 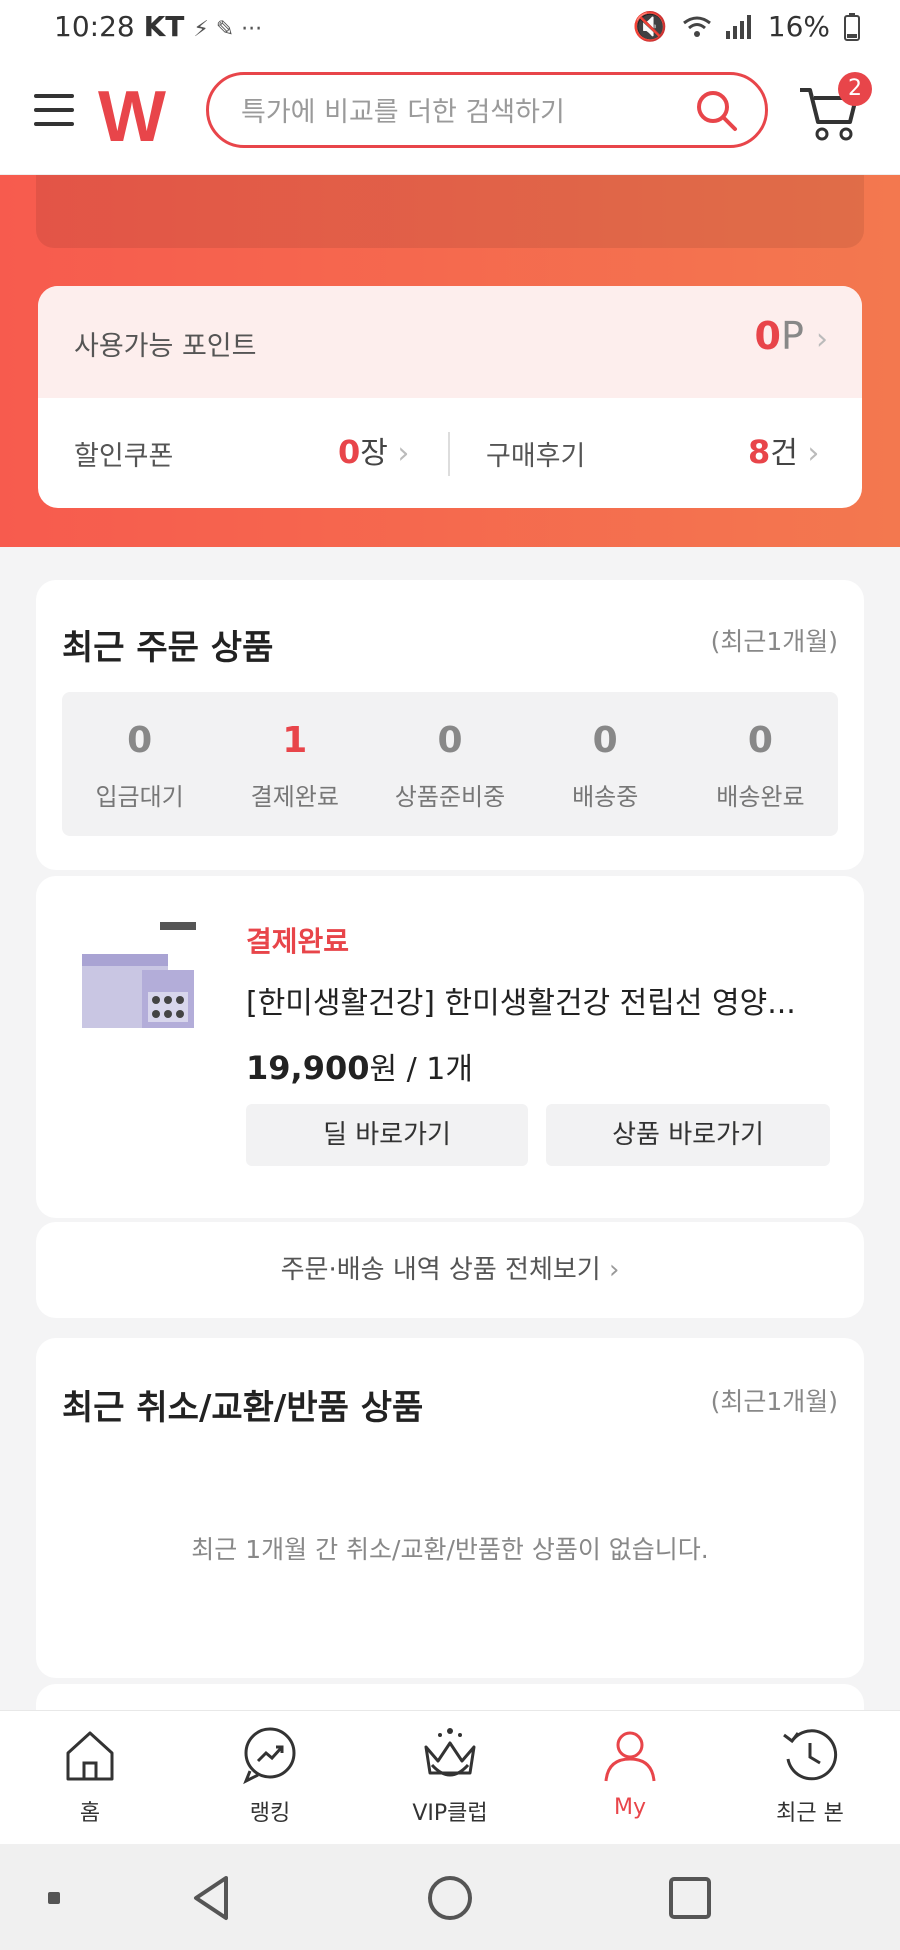 I want to click on status-icons: 🔇 16%, so click(x=746, y=26).